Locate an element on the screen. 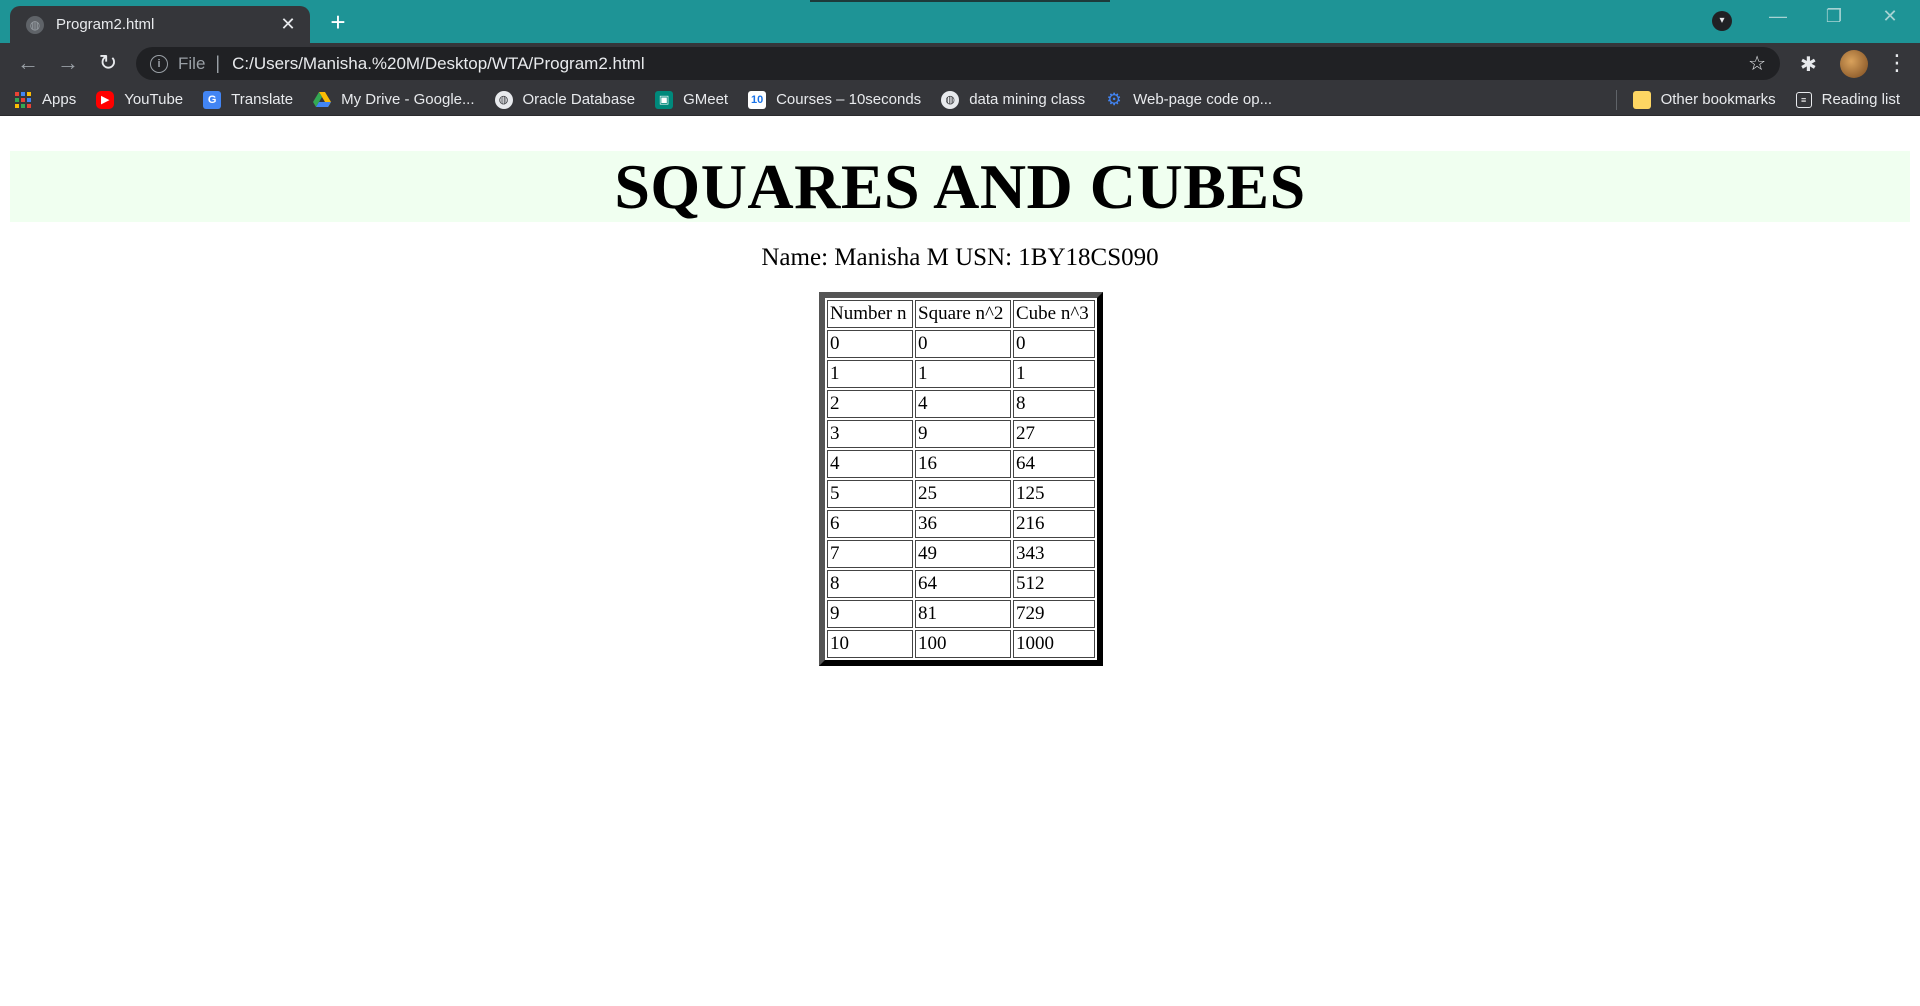 The height and width of the screenshot is (1006, 1920). table-row: 7 49 343 is located at coordinates (961, 554).